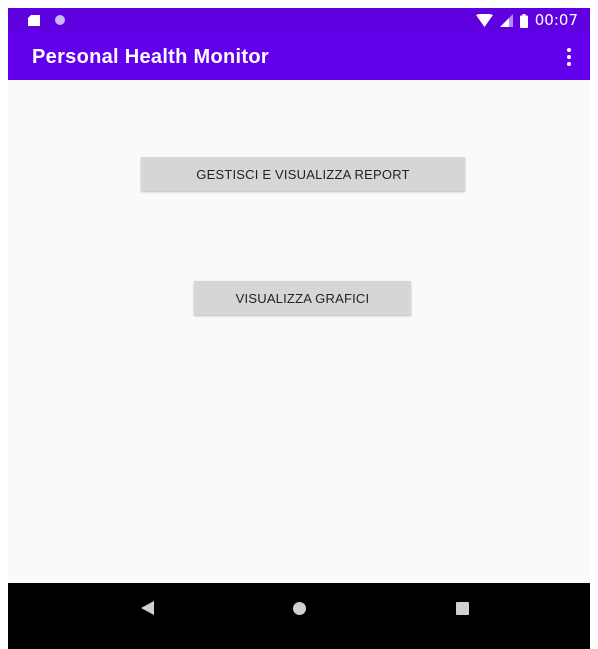  What do you see at coordinates (147, 608) in the screenshot?
I see `back-icon` at bounding box center [147, 608].